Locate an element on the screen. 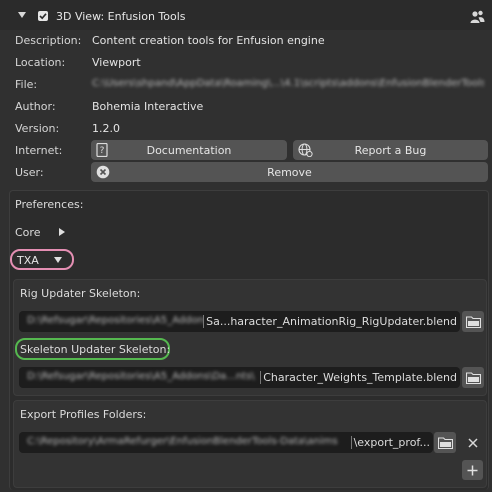 Image resolution: width=492 pixels, height=492 pixels. export-profiles-browse-button is located at coordinates (445, 442).